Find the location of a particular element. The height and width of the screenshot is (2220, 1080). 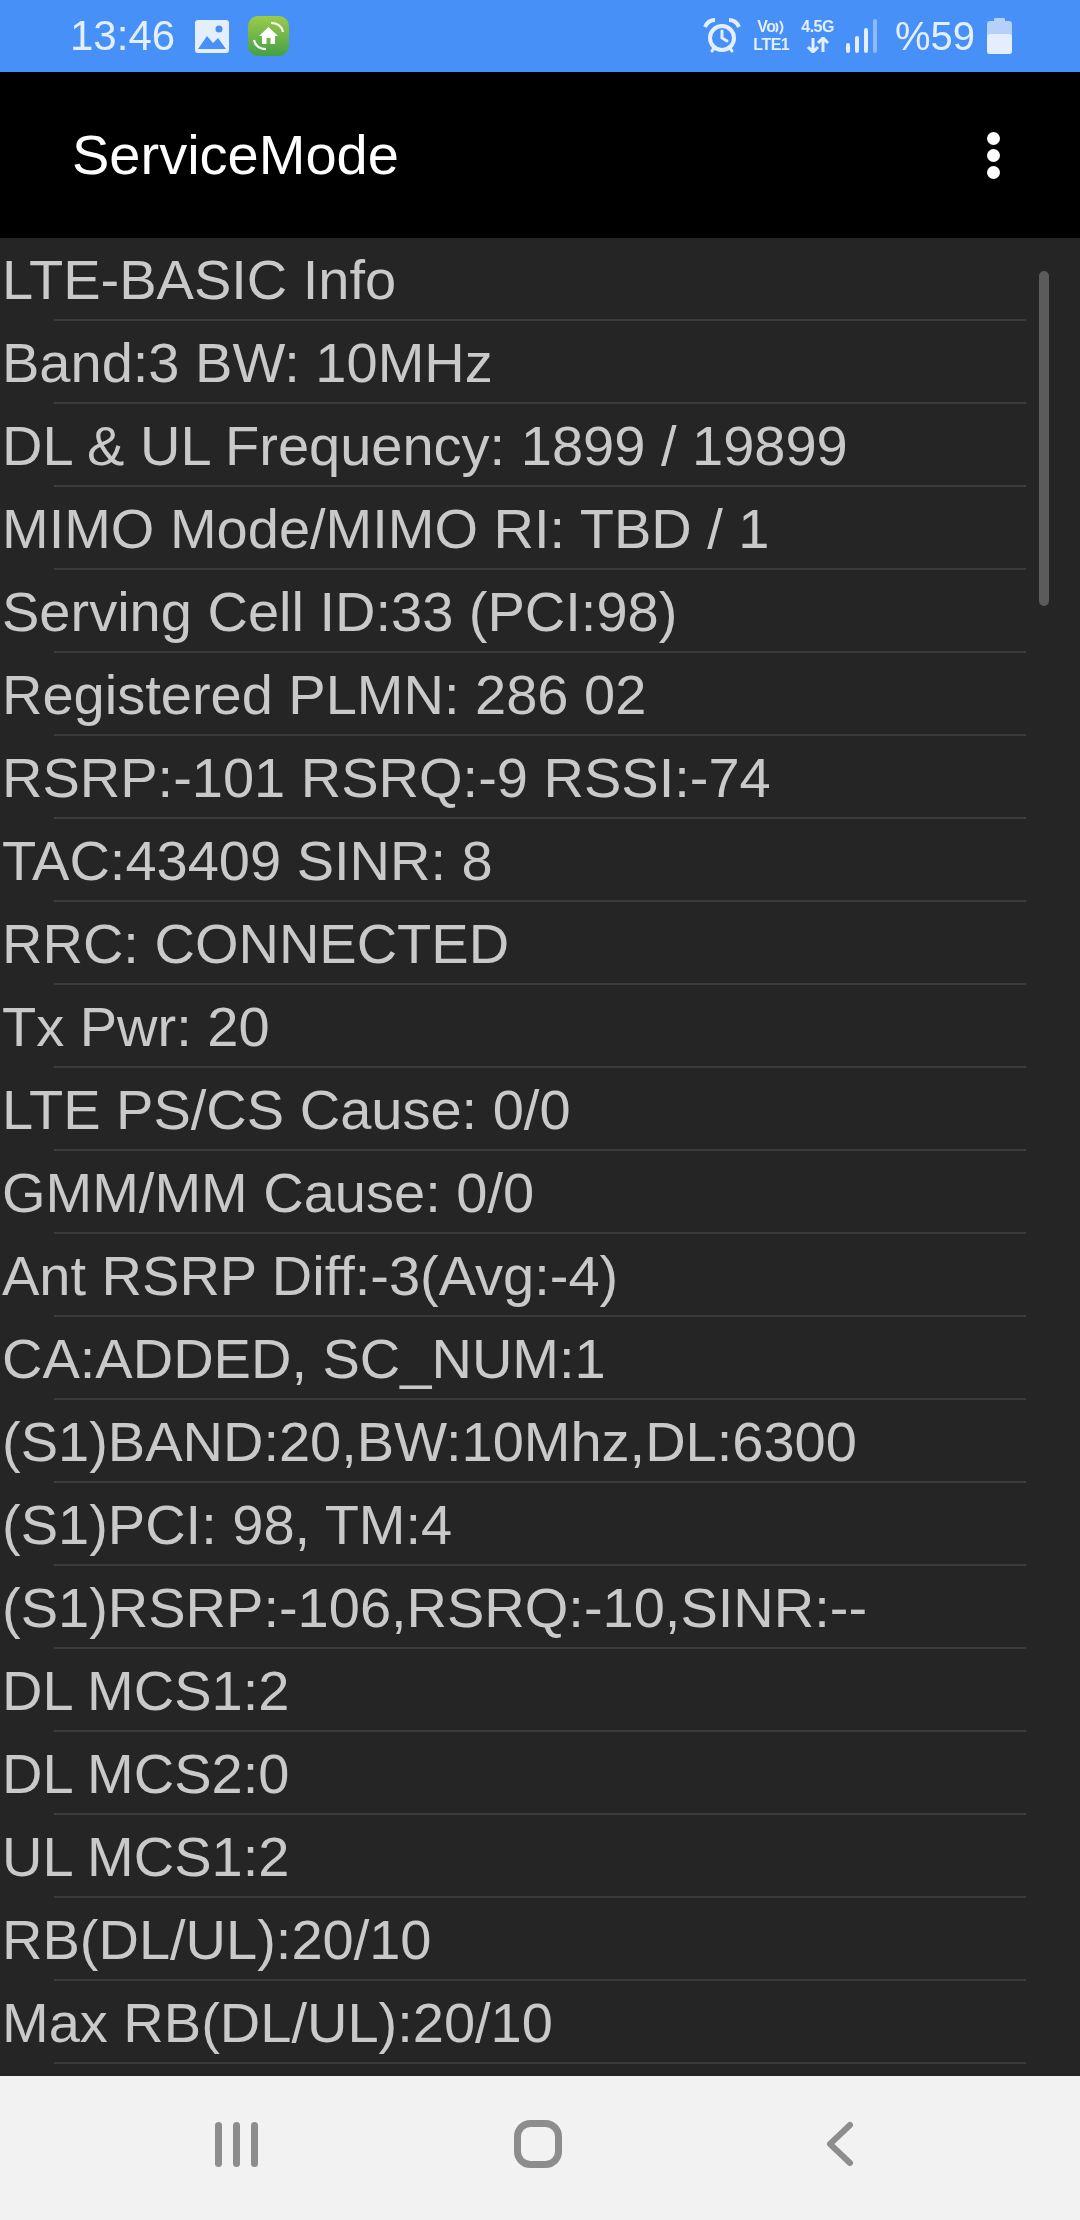

data-arrows-icon is located at coordinates (817, 45).